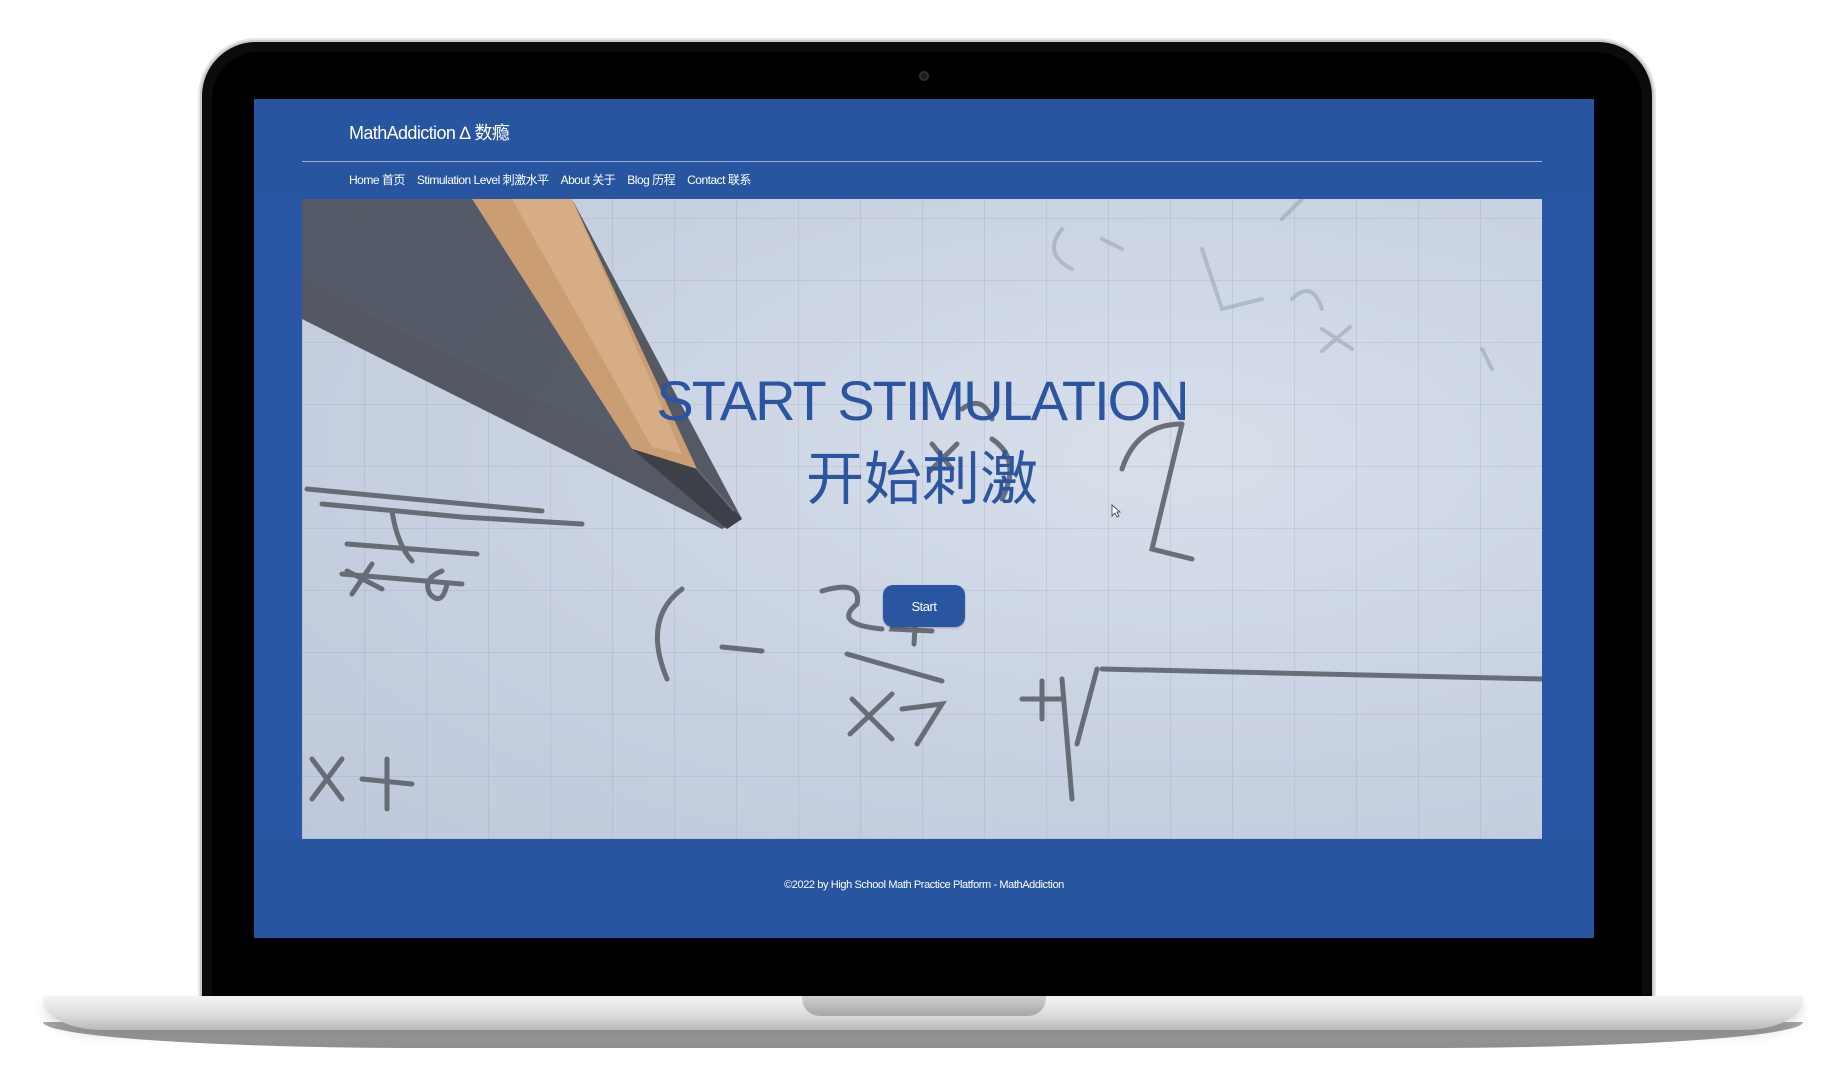 This screenshot has height=1092, width=1846. Describe the element at coordinates (483, 179) in the screenshot. I see `nav-item-stimulation-level: Stimulation Level 刺激水平` at that location.